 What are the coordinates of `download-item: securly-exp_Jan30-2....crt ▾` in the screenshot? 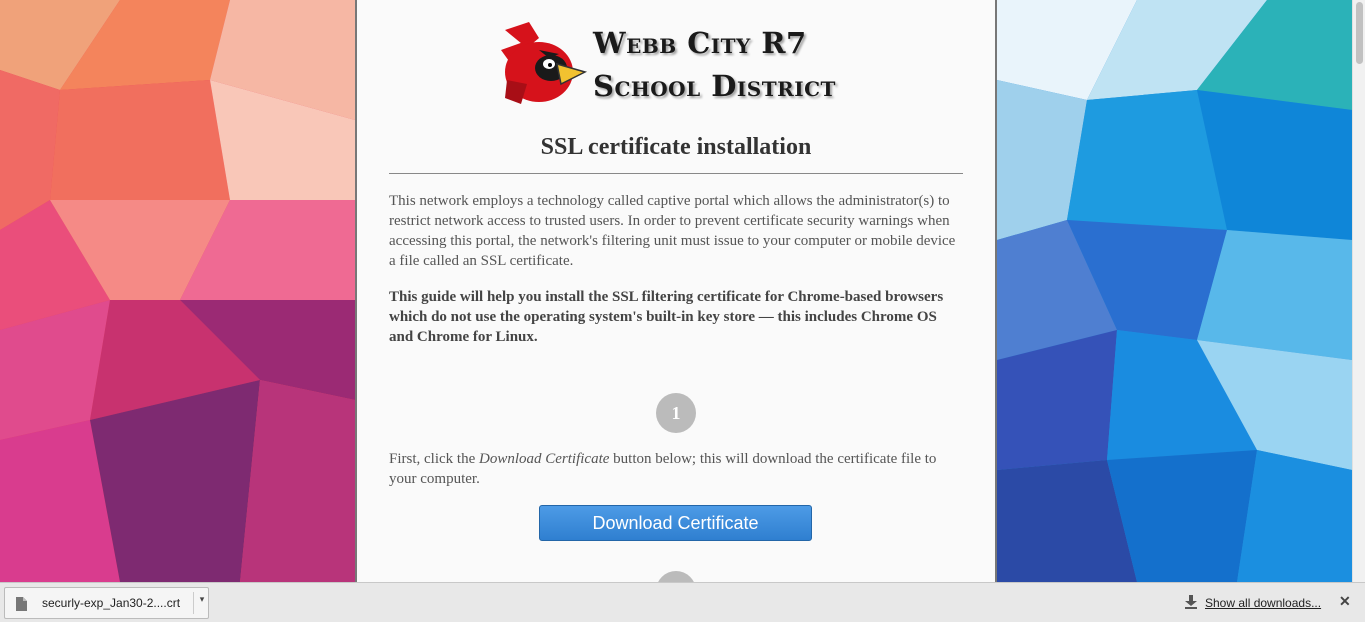 It's located at (106, 603).